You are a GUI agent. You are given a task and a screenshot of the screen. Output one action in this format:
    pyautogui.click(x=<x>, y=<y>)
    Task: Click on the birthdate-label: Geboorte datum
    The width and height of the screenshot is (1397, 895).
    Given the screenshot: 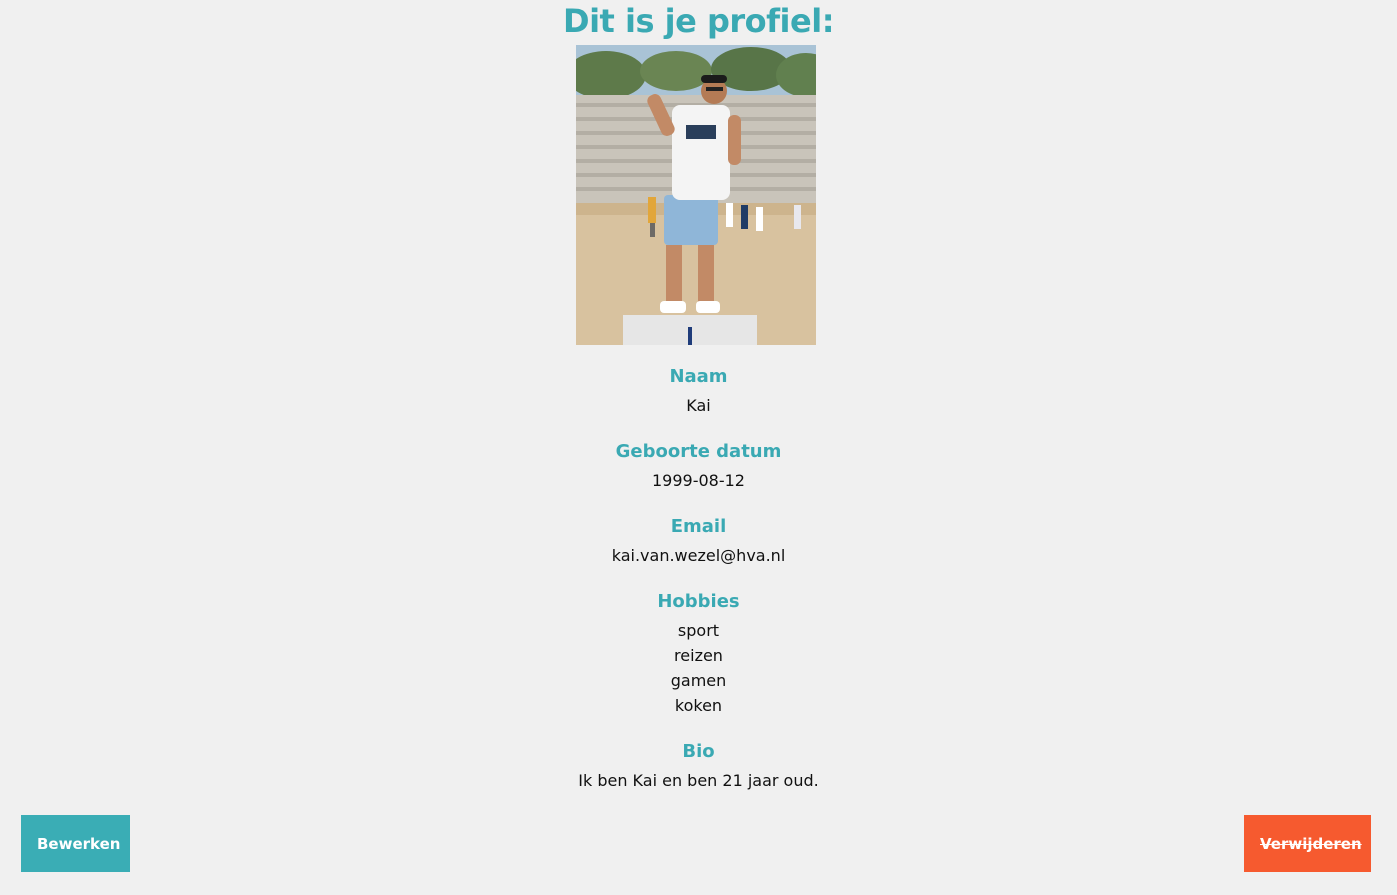 What is the action you would take?
    pyautogui.click(x=698, y=451)
    